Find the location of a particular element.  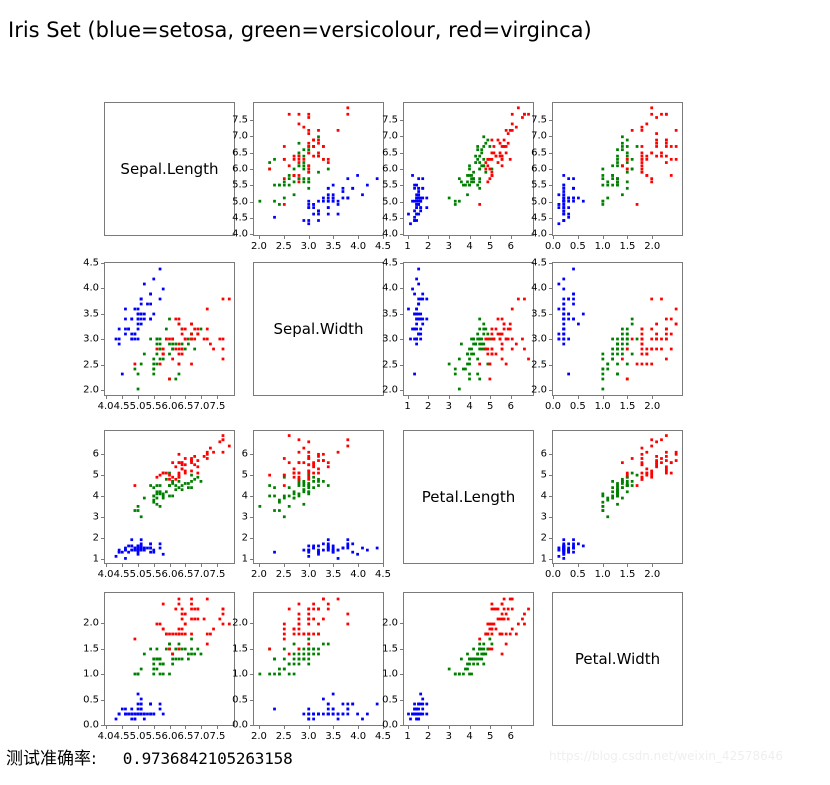

x-axis-tick-label: 3.5 is located at coordinates (333, 246).